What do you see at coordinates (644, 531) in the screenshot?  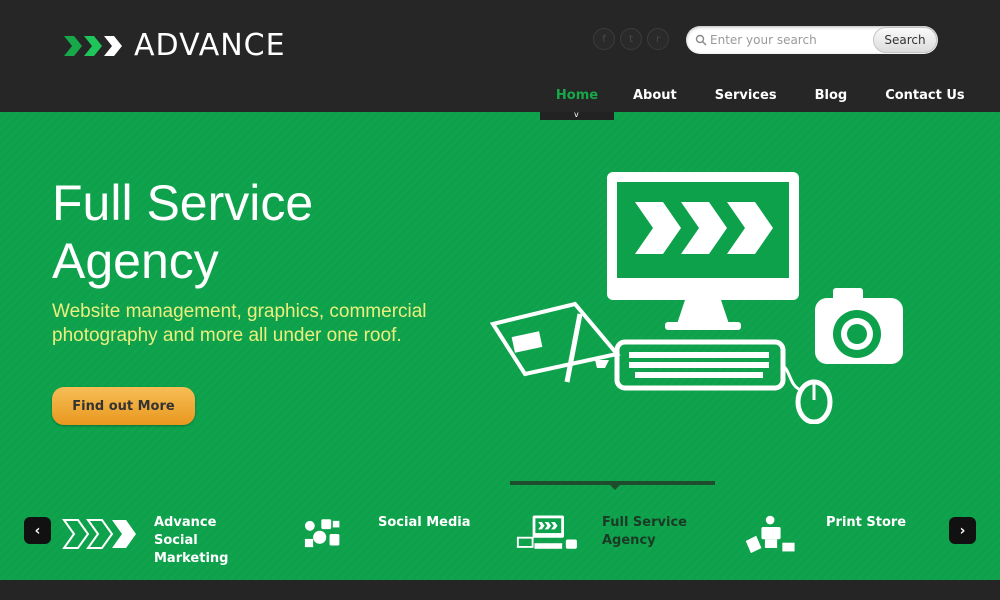 I see `slide-label: Full Service Agency` at bounding box center [644, 531].